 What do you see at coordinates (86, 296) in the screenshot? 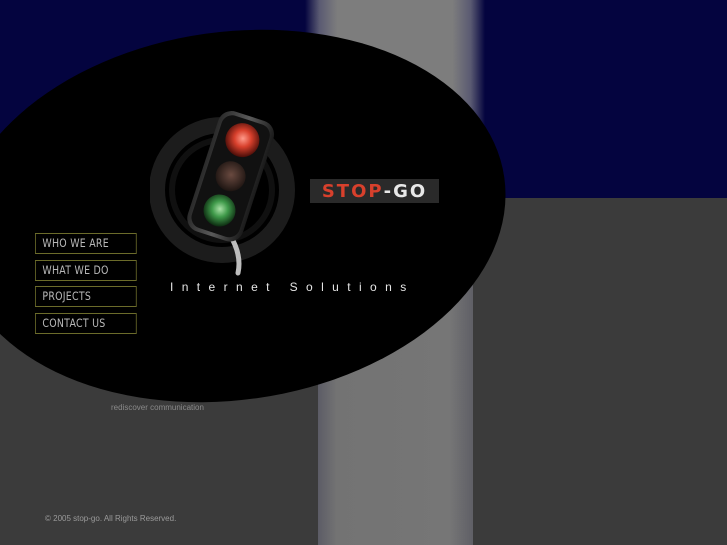
I see `nav-projects: PROJECTS` at bounding box center [86, 296].